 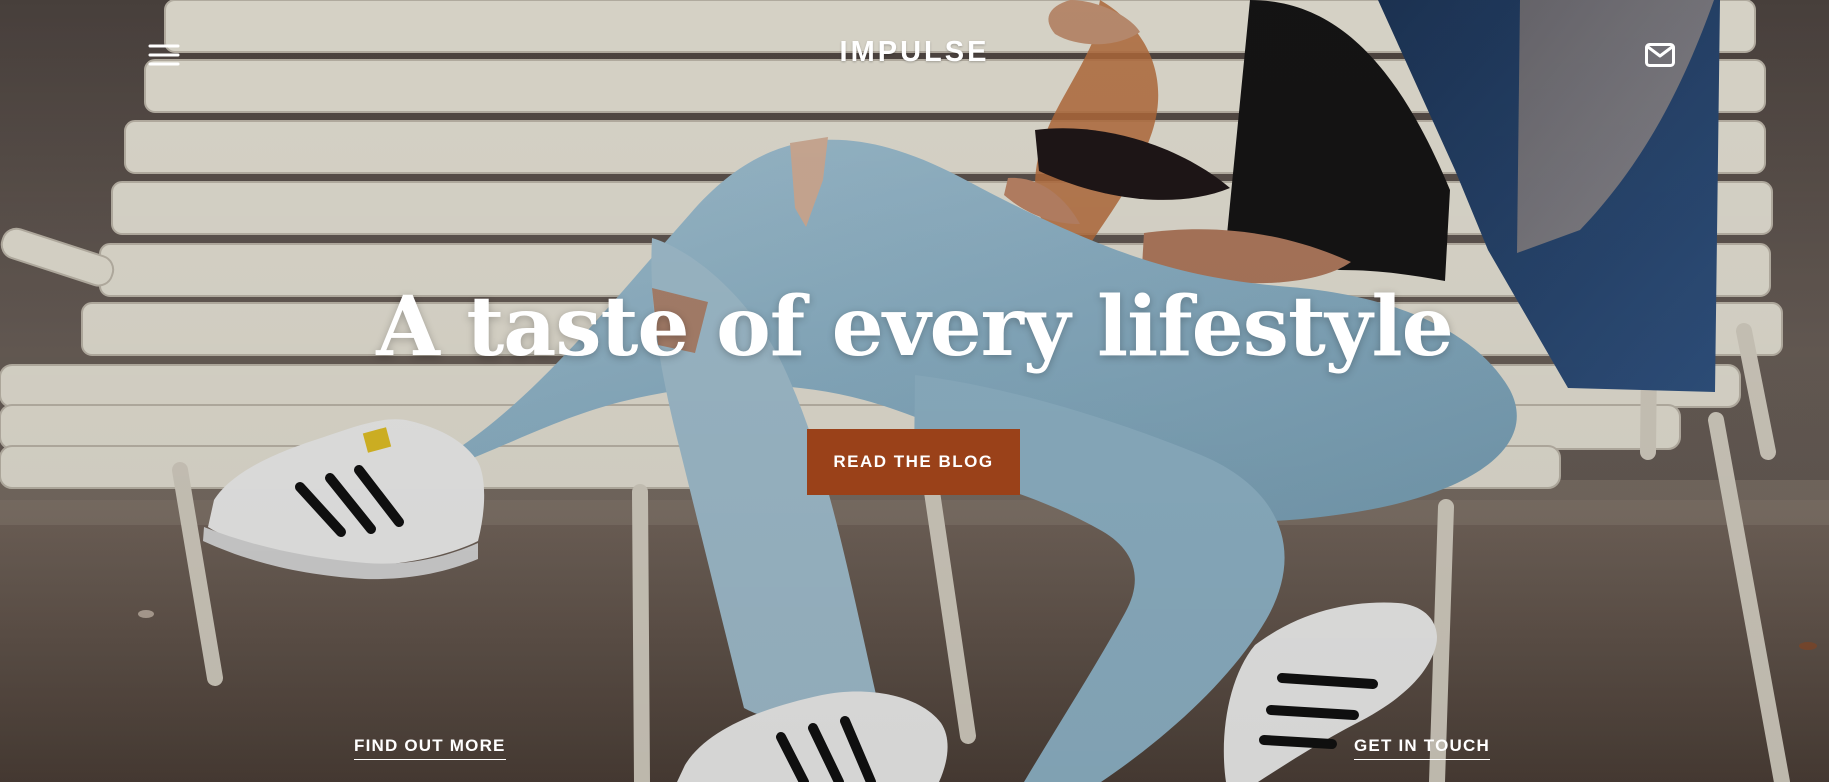 I want to click on top-navigation: IMPULSE, so click(x=914, y=48).